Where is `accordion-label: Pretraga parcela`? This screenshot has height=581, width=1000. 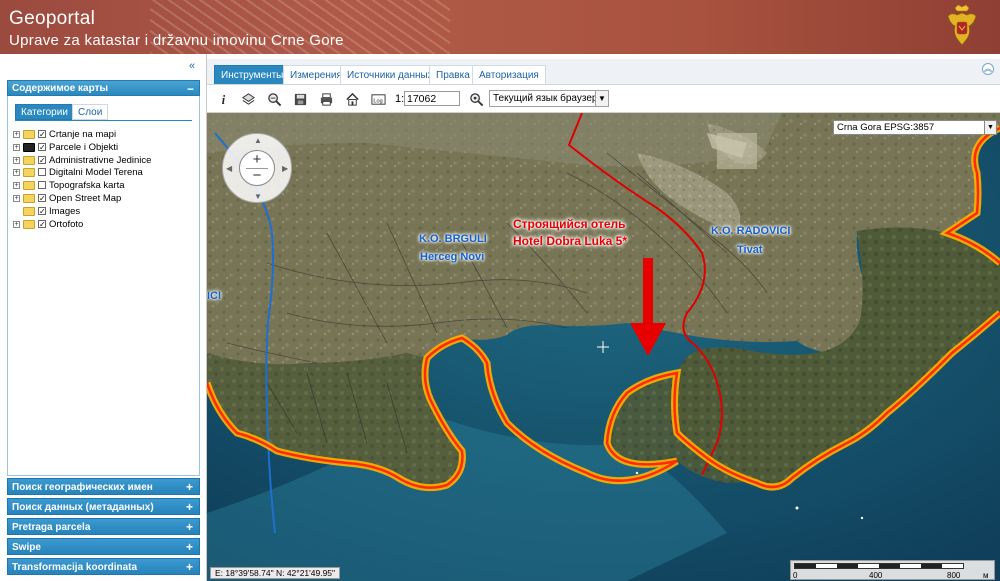
accordion-label: Pretraga parcela is located at coordinates (51, 527).